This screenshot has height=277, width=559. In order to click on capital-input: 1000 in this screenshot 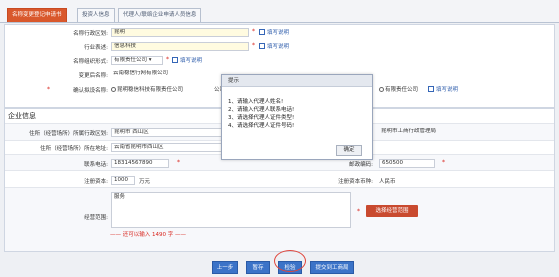, I will do `click(123, 180)`.